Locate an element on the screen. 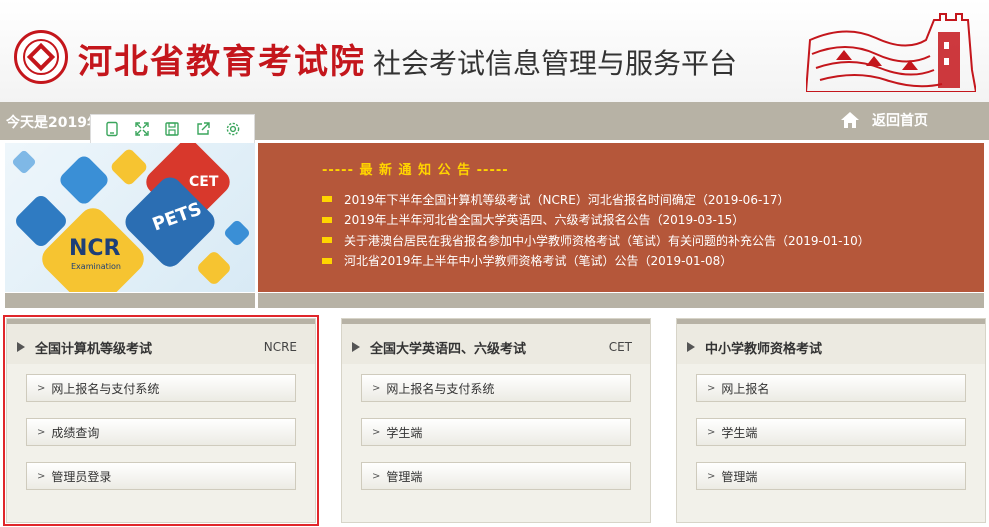 This screenshot has width=989, height=527. home-icon is located at coordinates (850, 120).